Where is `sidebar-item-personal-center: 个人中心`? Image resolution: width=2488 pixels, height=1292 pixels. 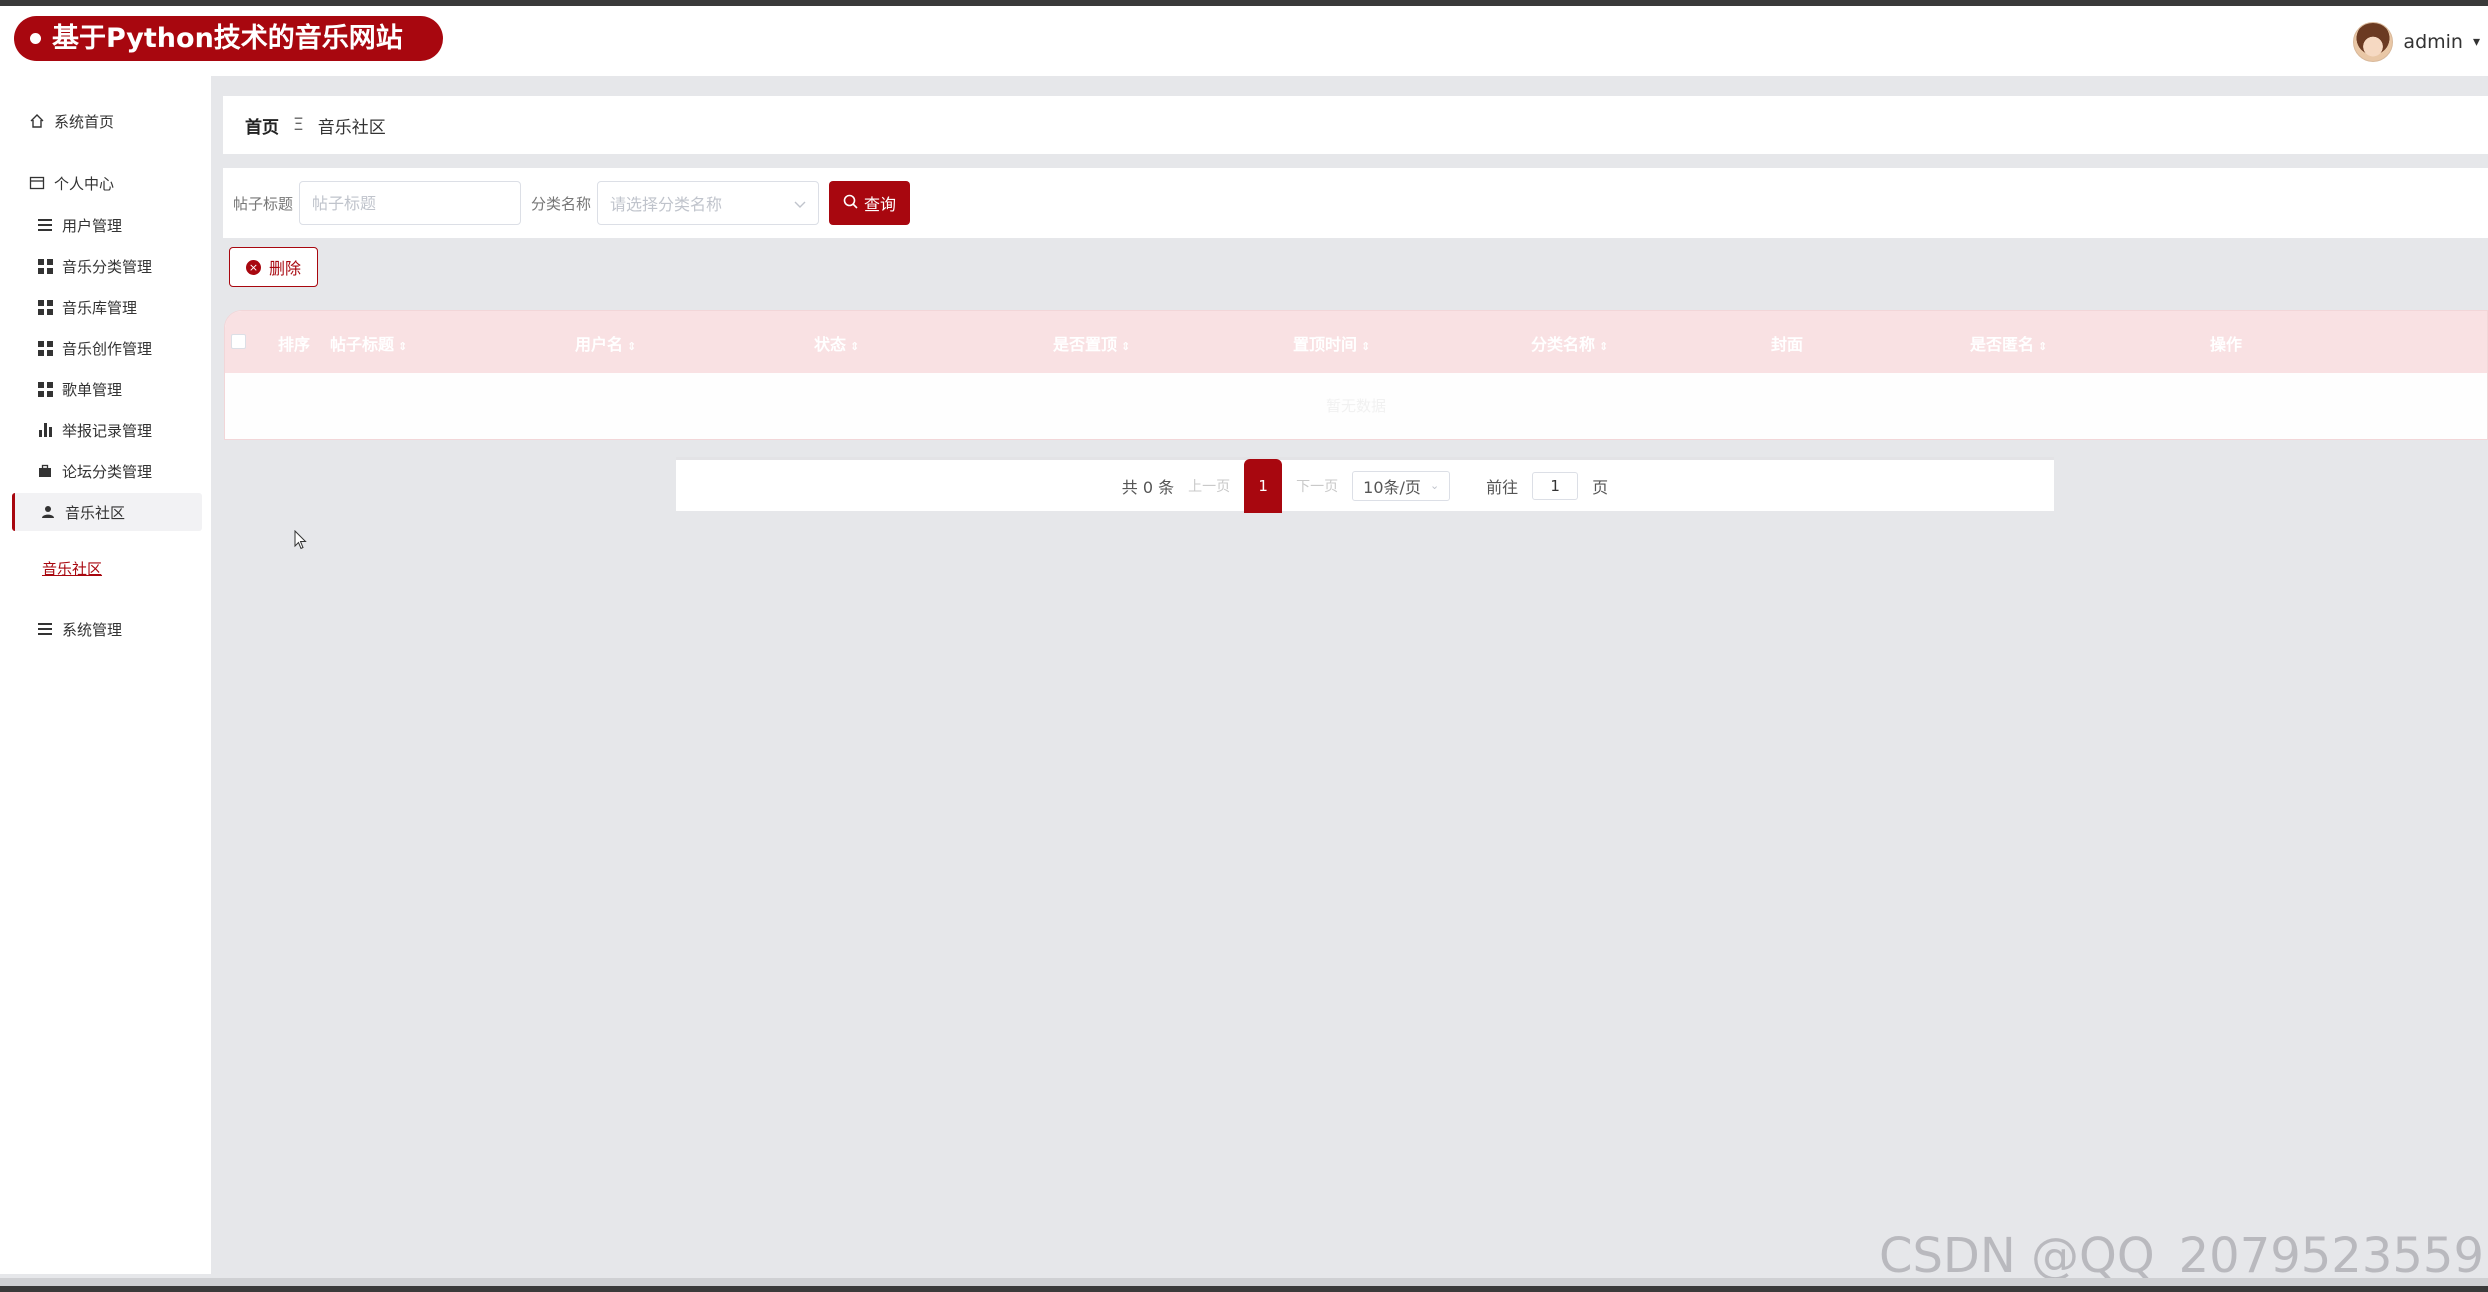
sidebar-item-personal-center: 个人中心 is located at coordinates (100, 183).